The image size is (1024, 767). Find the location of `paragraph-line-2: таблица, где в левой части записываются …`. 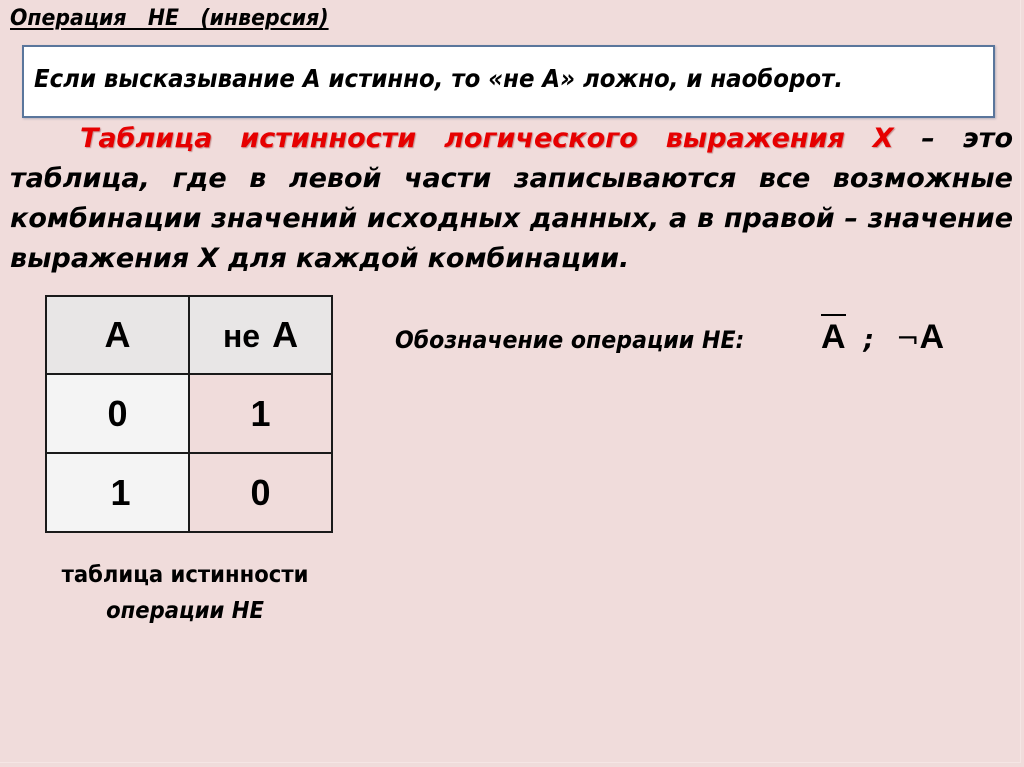

paragraph-line-2: таблица, где в левой части записываются … is located at coordinates (511, 179).